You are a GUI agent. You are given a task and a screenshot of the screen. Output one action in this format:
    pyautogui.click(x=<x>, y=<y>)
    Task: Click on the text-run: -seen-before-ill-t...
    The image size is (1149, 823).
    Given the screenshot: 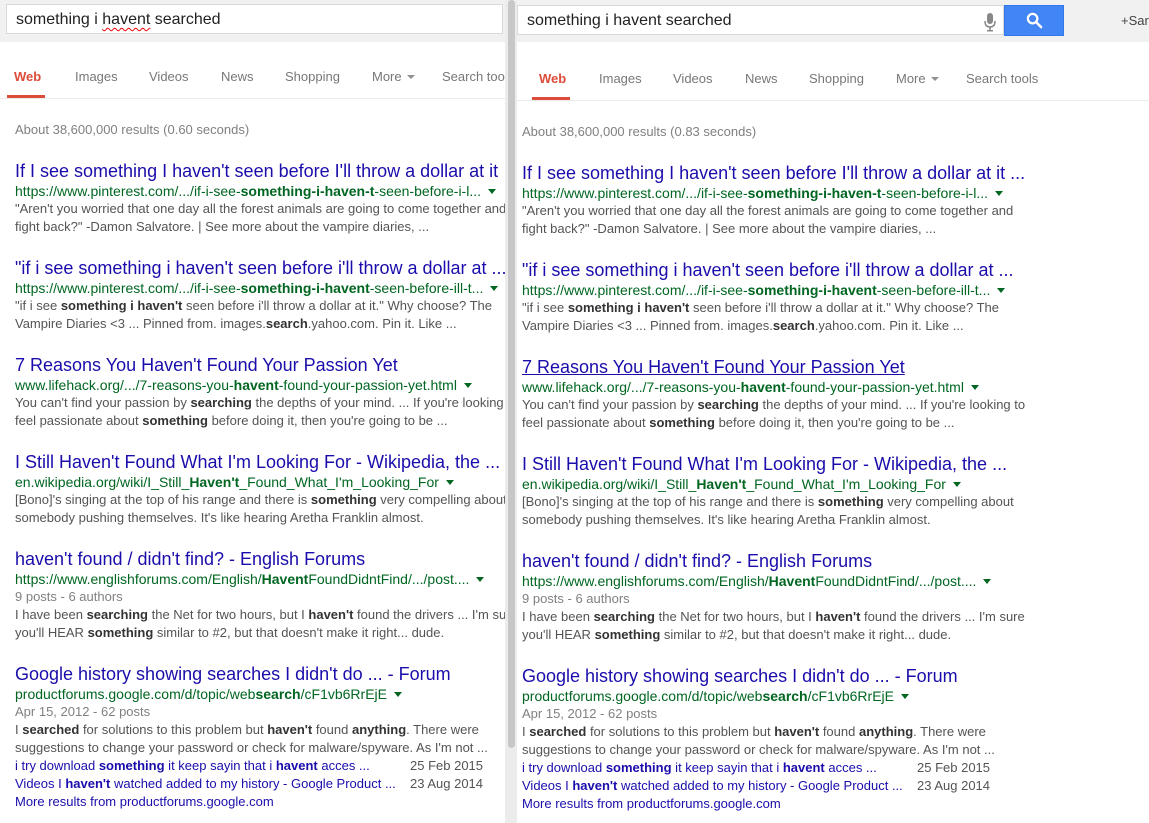 What is the action you would take?
    pyautogui.click(x=426, y=288)
    